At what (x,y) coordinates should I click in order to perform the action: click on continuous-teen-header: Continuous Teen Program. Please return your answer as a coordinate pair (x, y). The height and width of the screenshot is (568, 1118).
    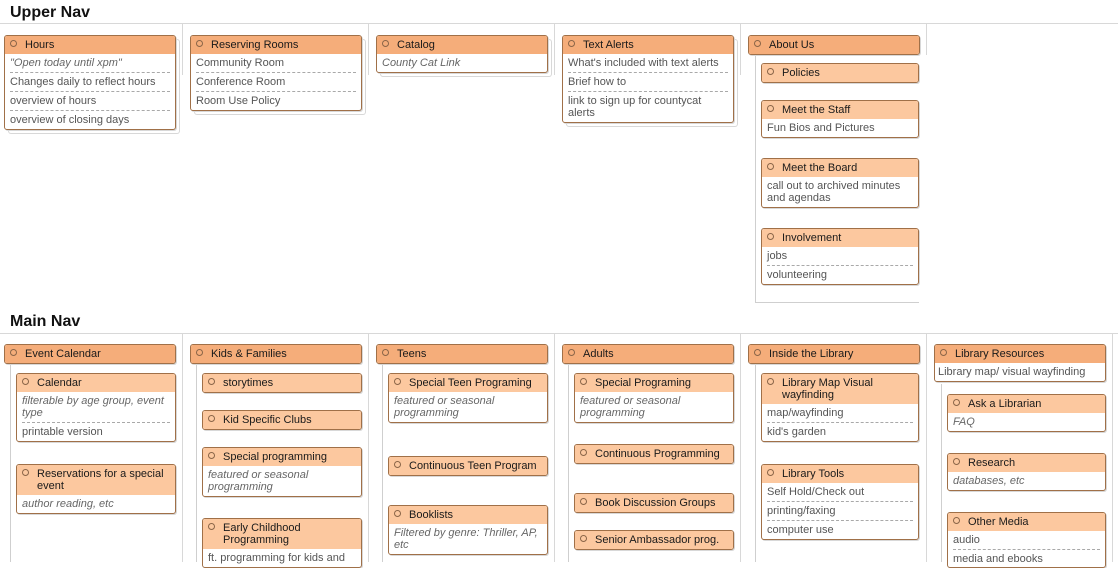
    Looking at the image, I should click on (468, 466).